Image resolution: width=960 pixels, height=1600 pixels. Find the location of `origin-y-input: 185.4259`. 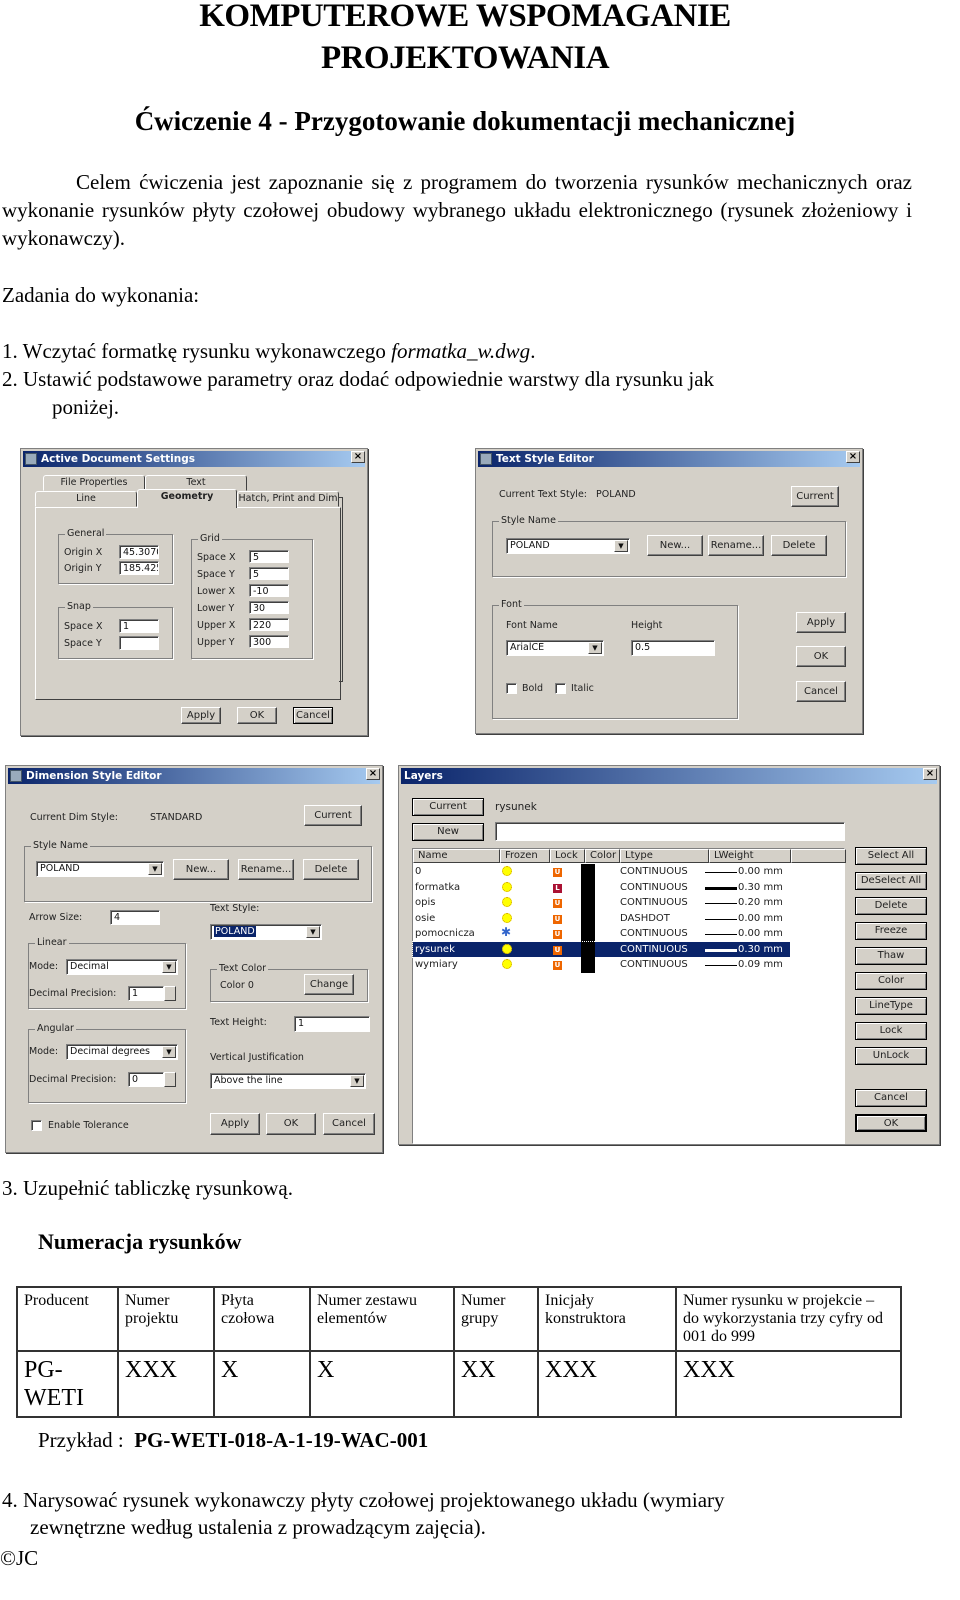

origin-y-input: 185.4259 is located at coordinates (139, 568).